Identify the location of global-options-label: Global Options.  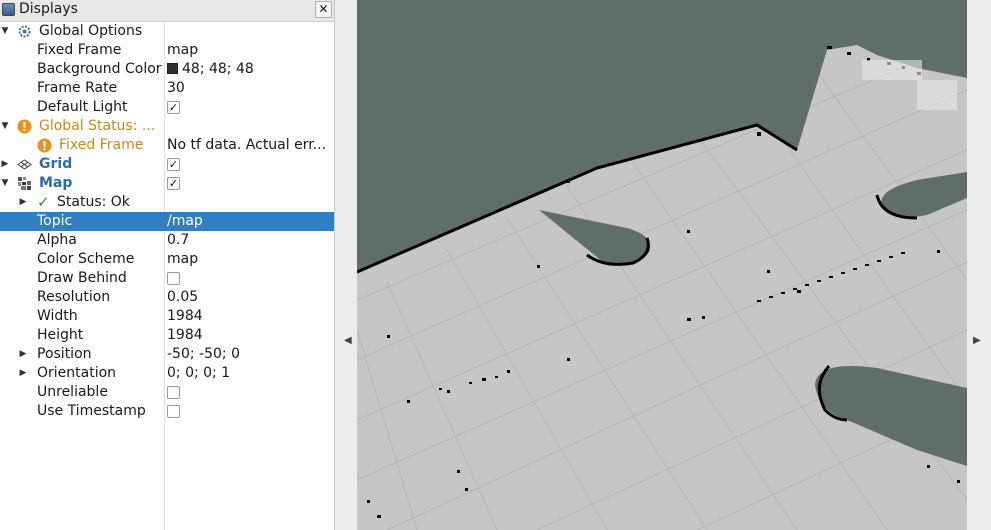
(91, 31).